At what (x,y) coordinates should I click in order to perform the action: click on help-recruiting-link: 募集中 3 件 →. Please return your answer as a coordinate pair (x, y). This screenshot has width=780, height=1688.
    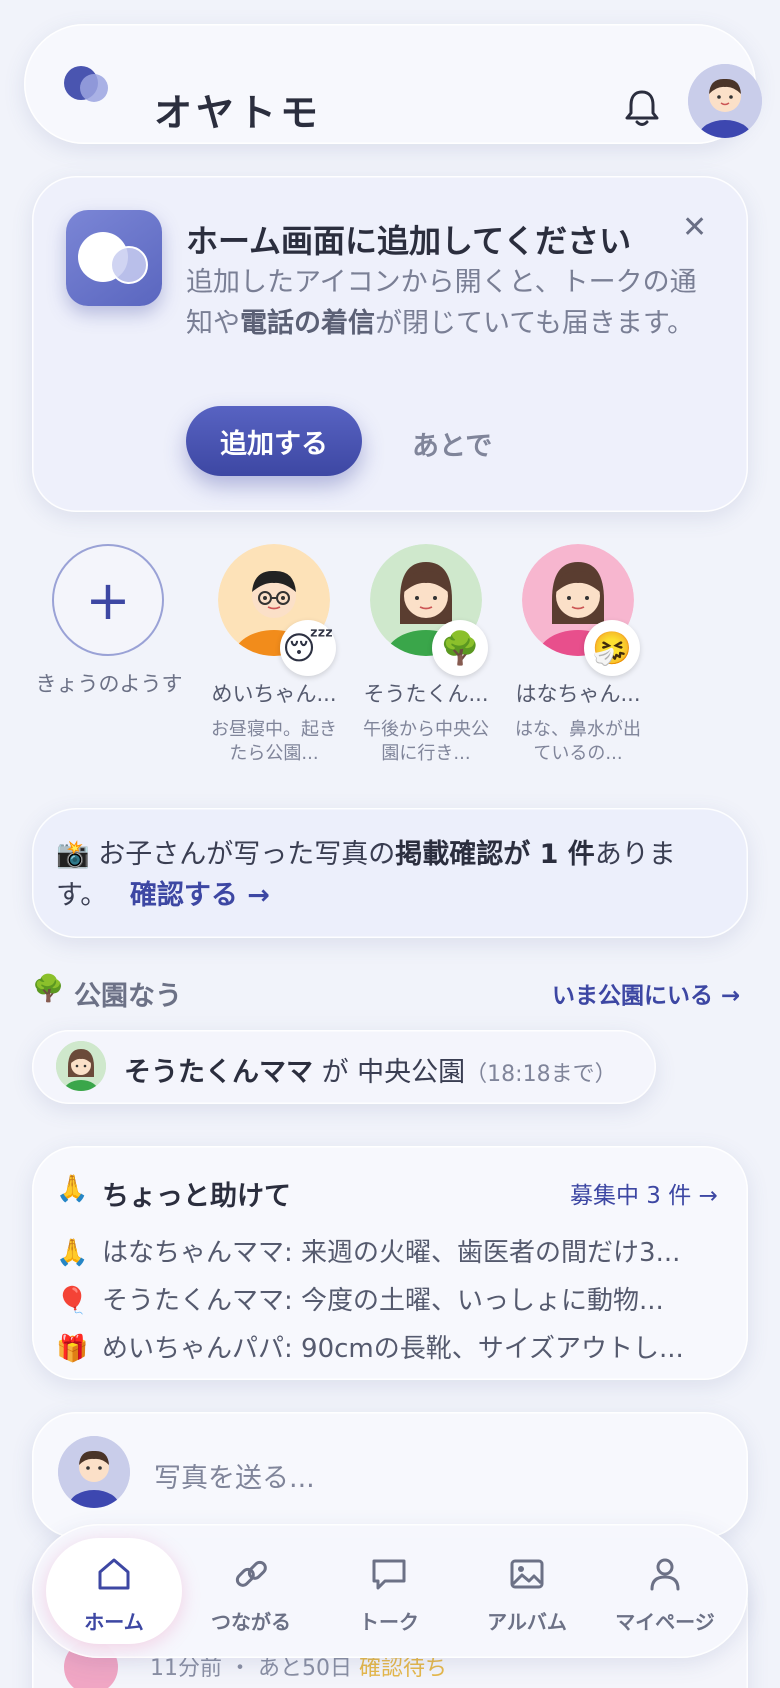
    Looking at the image, I should click on (644, 1193).